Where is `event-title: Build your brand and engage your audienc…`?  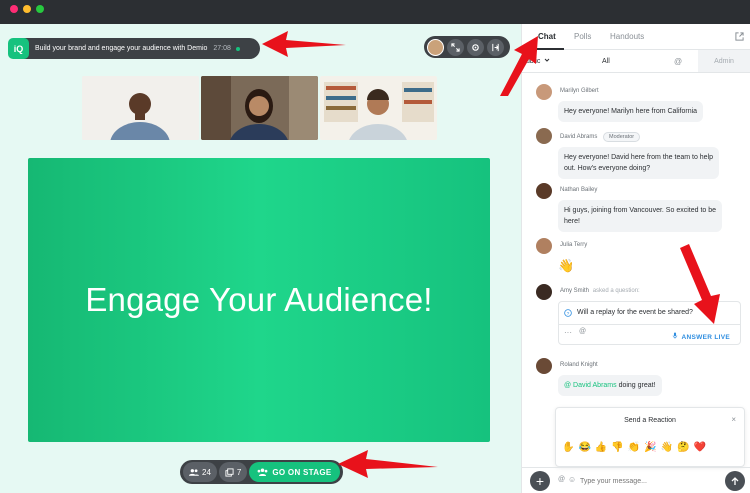 event-title: Build your brand and engage your audienc… is located at coordinates (121, 48).